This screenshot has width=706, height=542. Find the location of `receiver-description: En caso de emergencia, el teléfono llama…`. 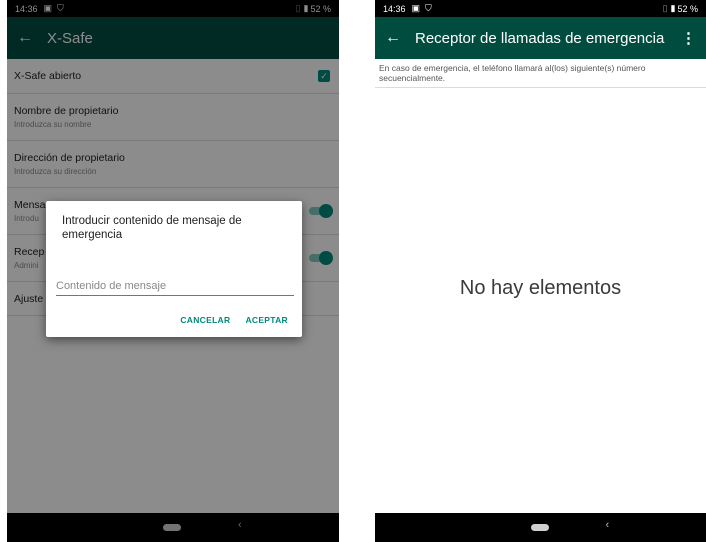

receiver-description: En caso de emergencia, el teléfono llama… is located at coordinates (540, 73).